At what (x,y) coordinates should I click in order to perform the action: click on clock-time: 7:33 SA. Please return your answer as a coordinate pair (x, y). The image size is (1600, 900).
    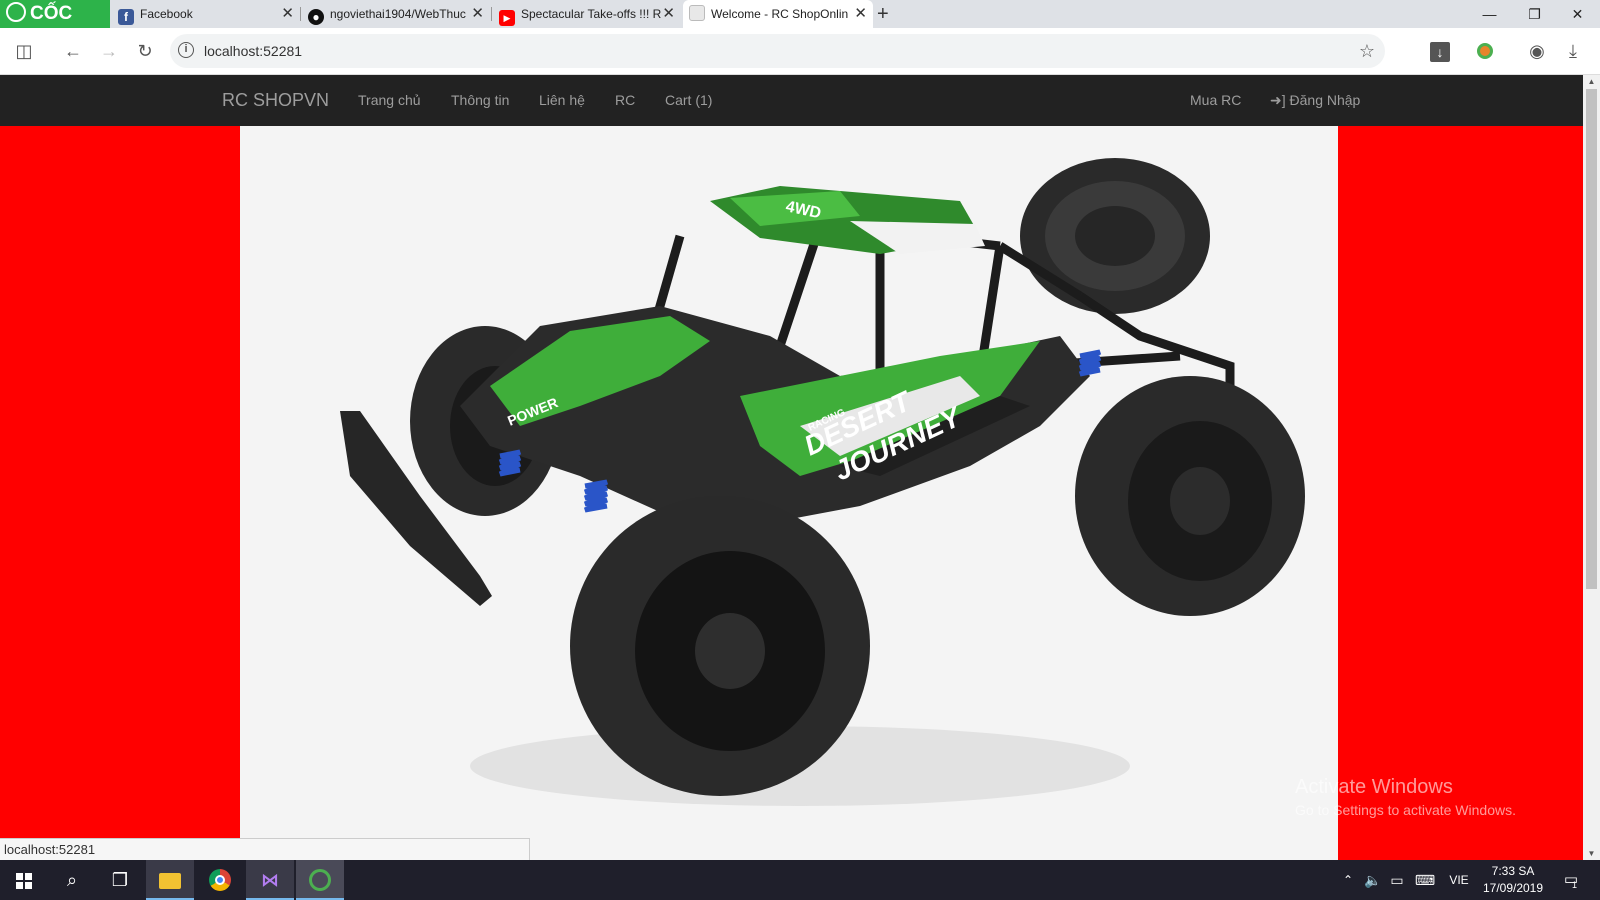
    Looking at the image, I should click on (1513, 871).